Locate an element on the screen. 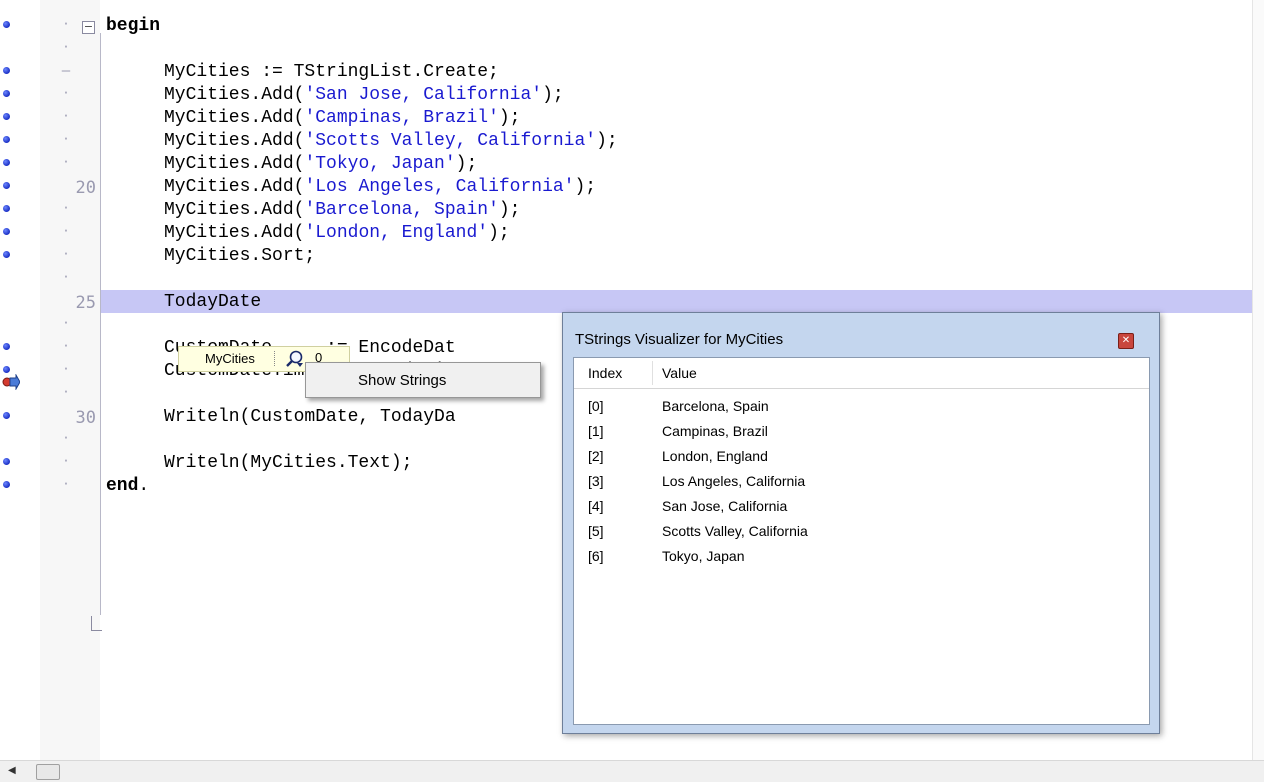  fold-guide-line is located at coordinates (100, 324).